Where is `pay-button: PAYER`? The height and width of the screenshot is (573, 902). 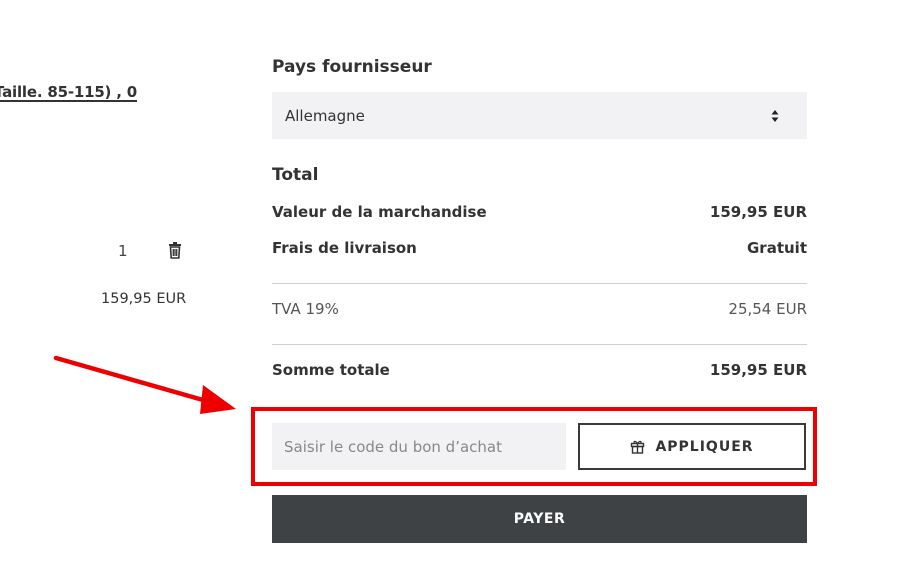 pay-button: PAYER is located at coordinates (539, 519).